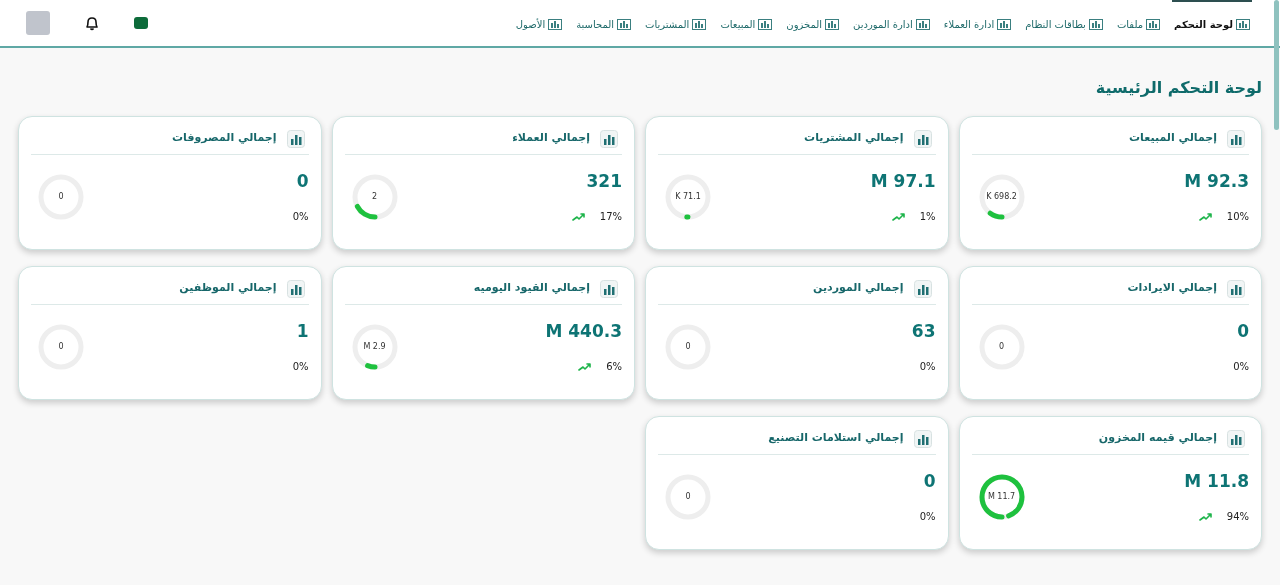 The height and width of the screenshot is (585, 1280). I want to click on stat-value: M 11.8, so click(1216, 481).